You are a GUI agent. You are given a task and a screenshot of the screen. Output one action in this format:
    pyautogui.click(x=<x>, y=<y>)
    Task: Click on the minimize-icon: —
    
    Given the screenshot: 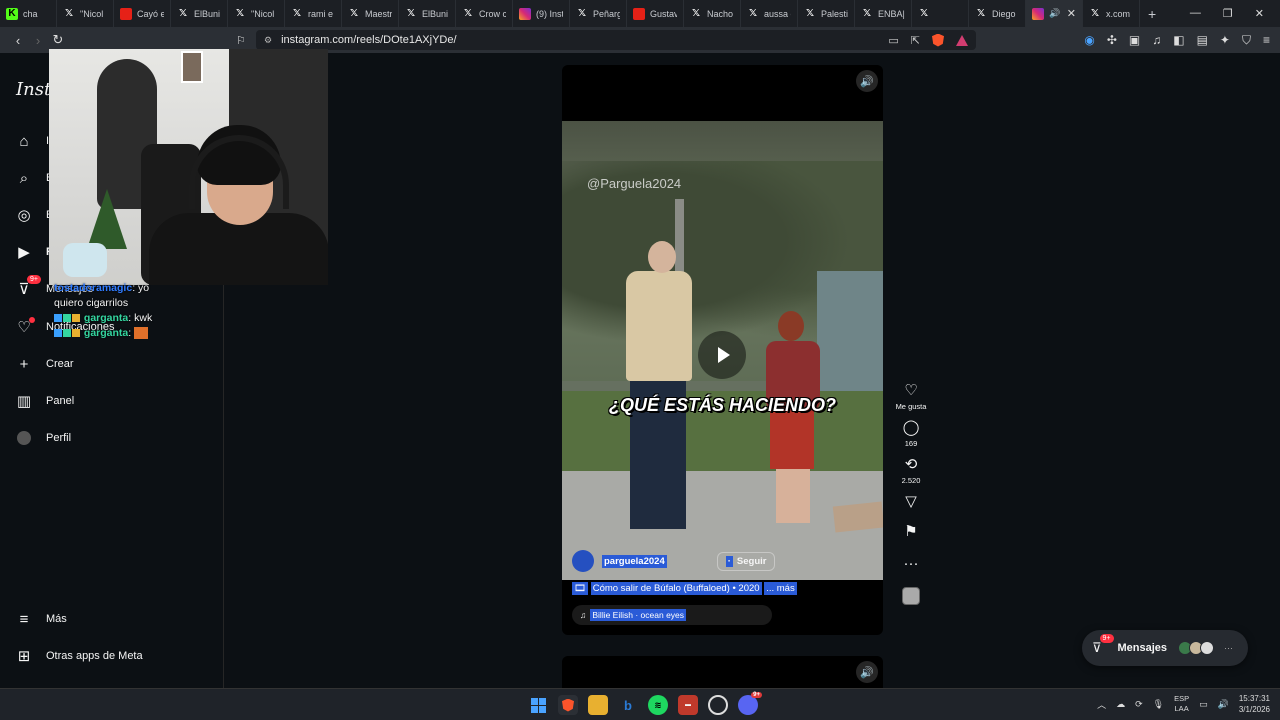 What is the action you would take?
    pyautogui.click(x=1195, y=13)
    